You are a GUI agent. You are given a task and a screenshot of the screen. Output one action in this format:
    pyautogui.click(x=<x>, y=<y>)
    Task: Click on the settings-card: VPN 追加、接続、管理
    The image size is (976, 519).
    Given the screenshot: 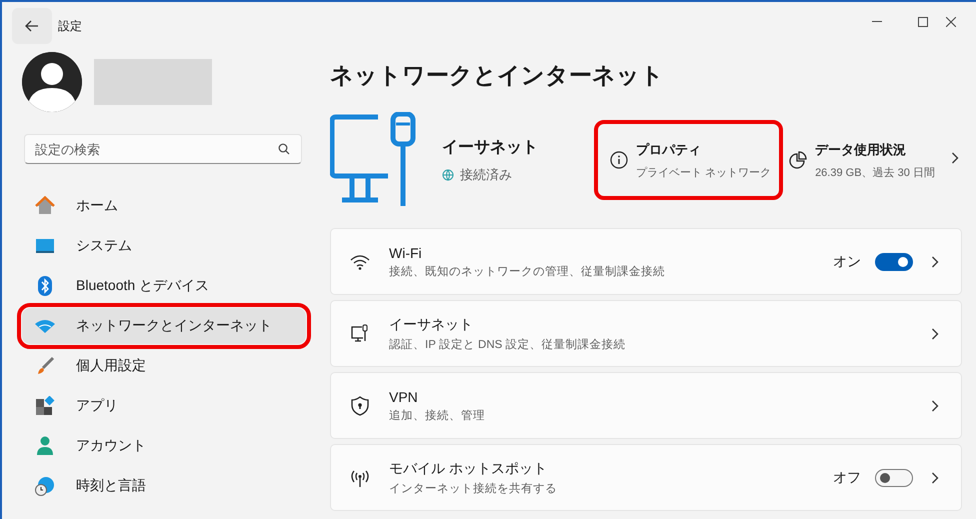 What is the action you would take?
    pyautogui.click(x=646, y=405)
    